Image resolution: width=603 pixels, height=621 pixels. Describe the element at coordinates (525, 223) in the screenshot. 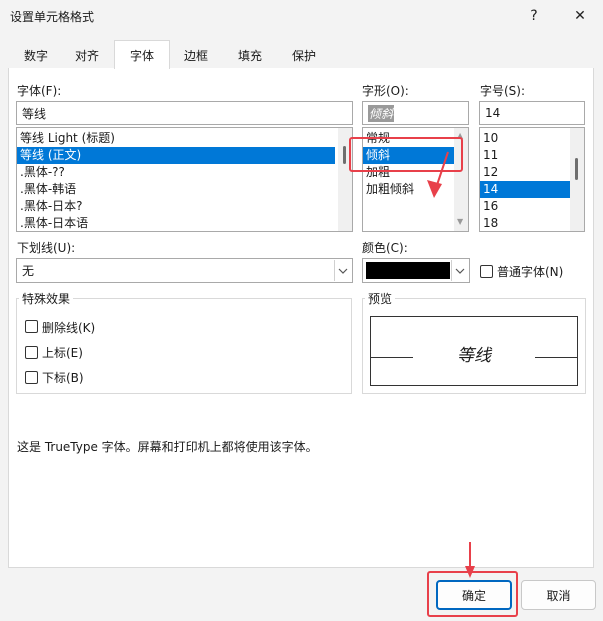

I see `size-list-item: 18` at that location.